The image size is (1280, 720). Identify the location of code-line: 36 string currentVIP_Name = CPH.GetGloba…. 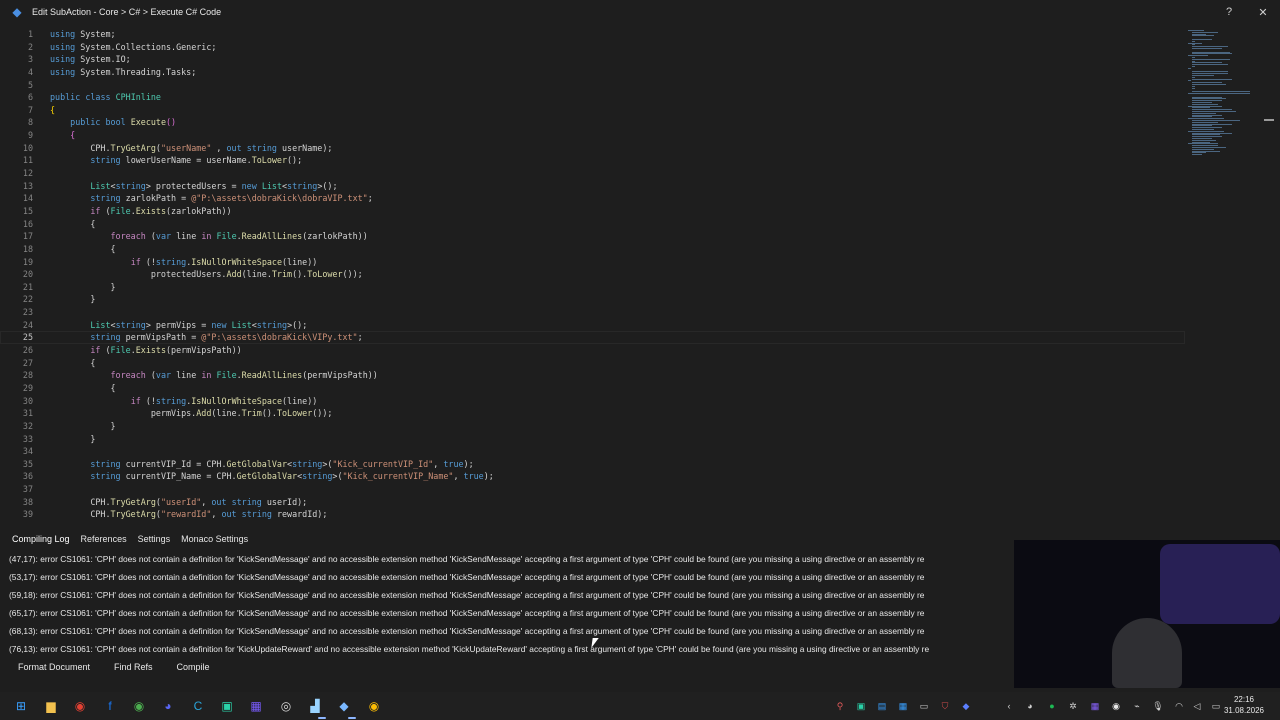
(640, 476).